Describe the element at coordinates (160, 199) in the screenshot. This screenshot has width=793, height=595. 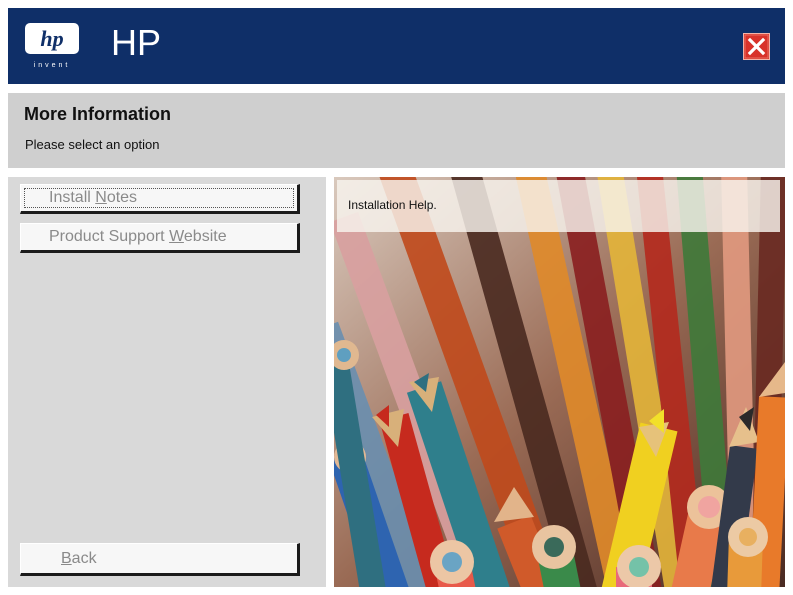
I see `install-notes-button: Install Notes` at that location.